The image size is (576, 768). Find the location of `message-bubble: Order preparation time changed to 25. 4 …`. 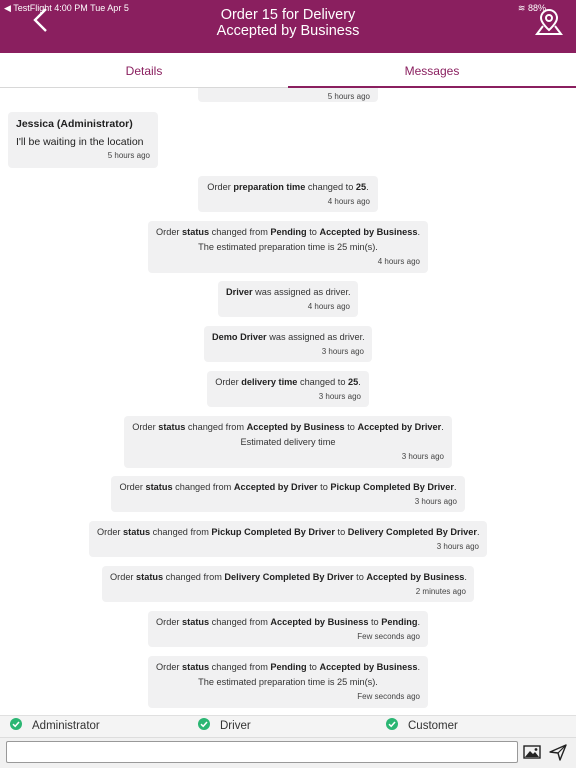

message-bubble: Order preparation time changed to 25. 4 … is located at coordinates (288, 194).